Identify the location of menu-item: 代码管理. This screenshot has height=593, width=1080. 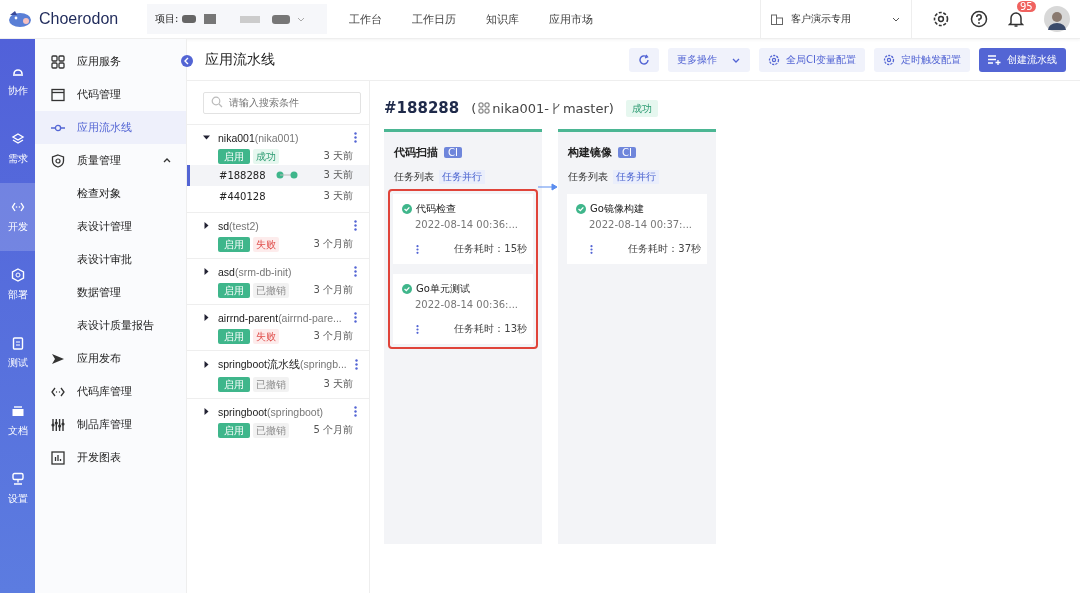
(110, 94).